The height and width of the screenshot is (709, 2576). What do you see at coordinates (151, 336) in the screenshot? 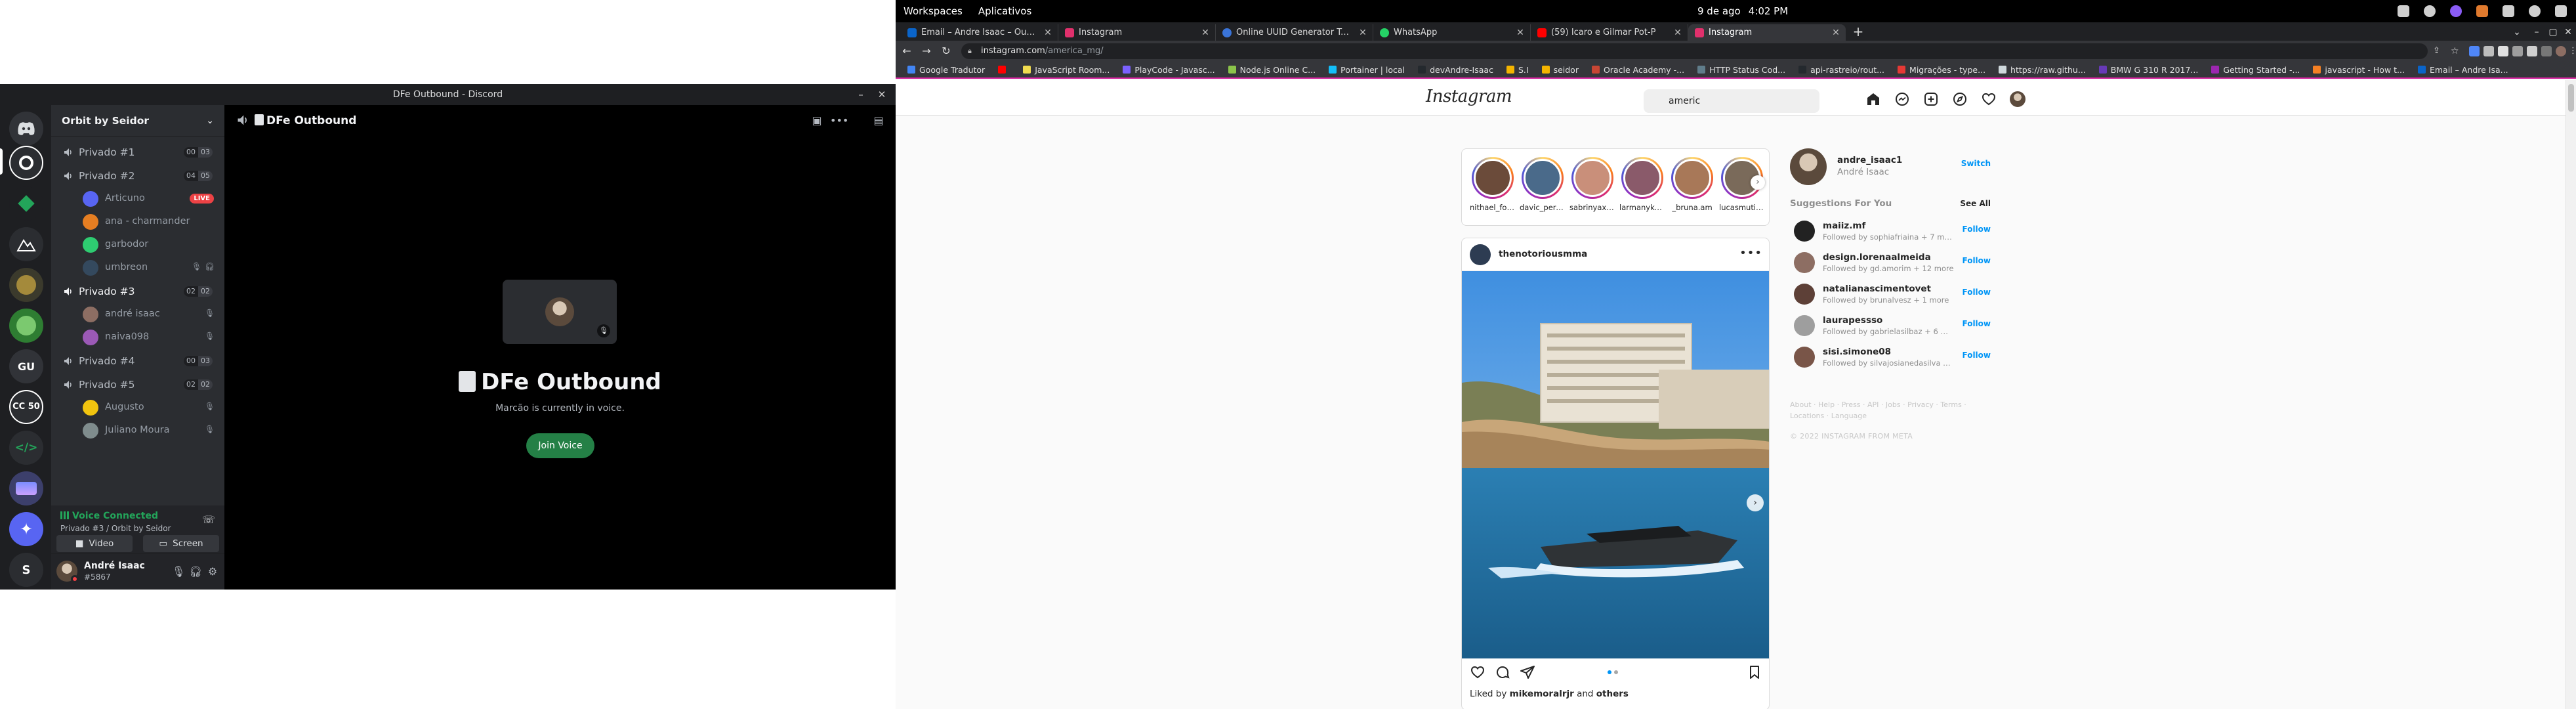
I see `voice-user: naiva098 🎙︎` at bounding box center [151, 336].